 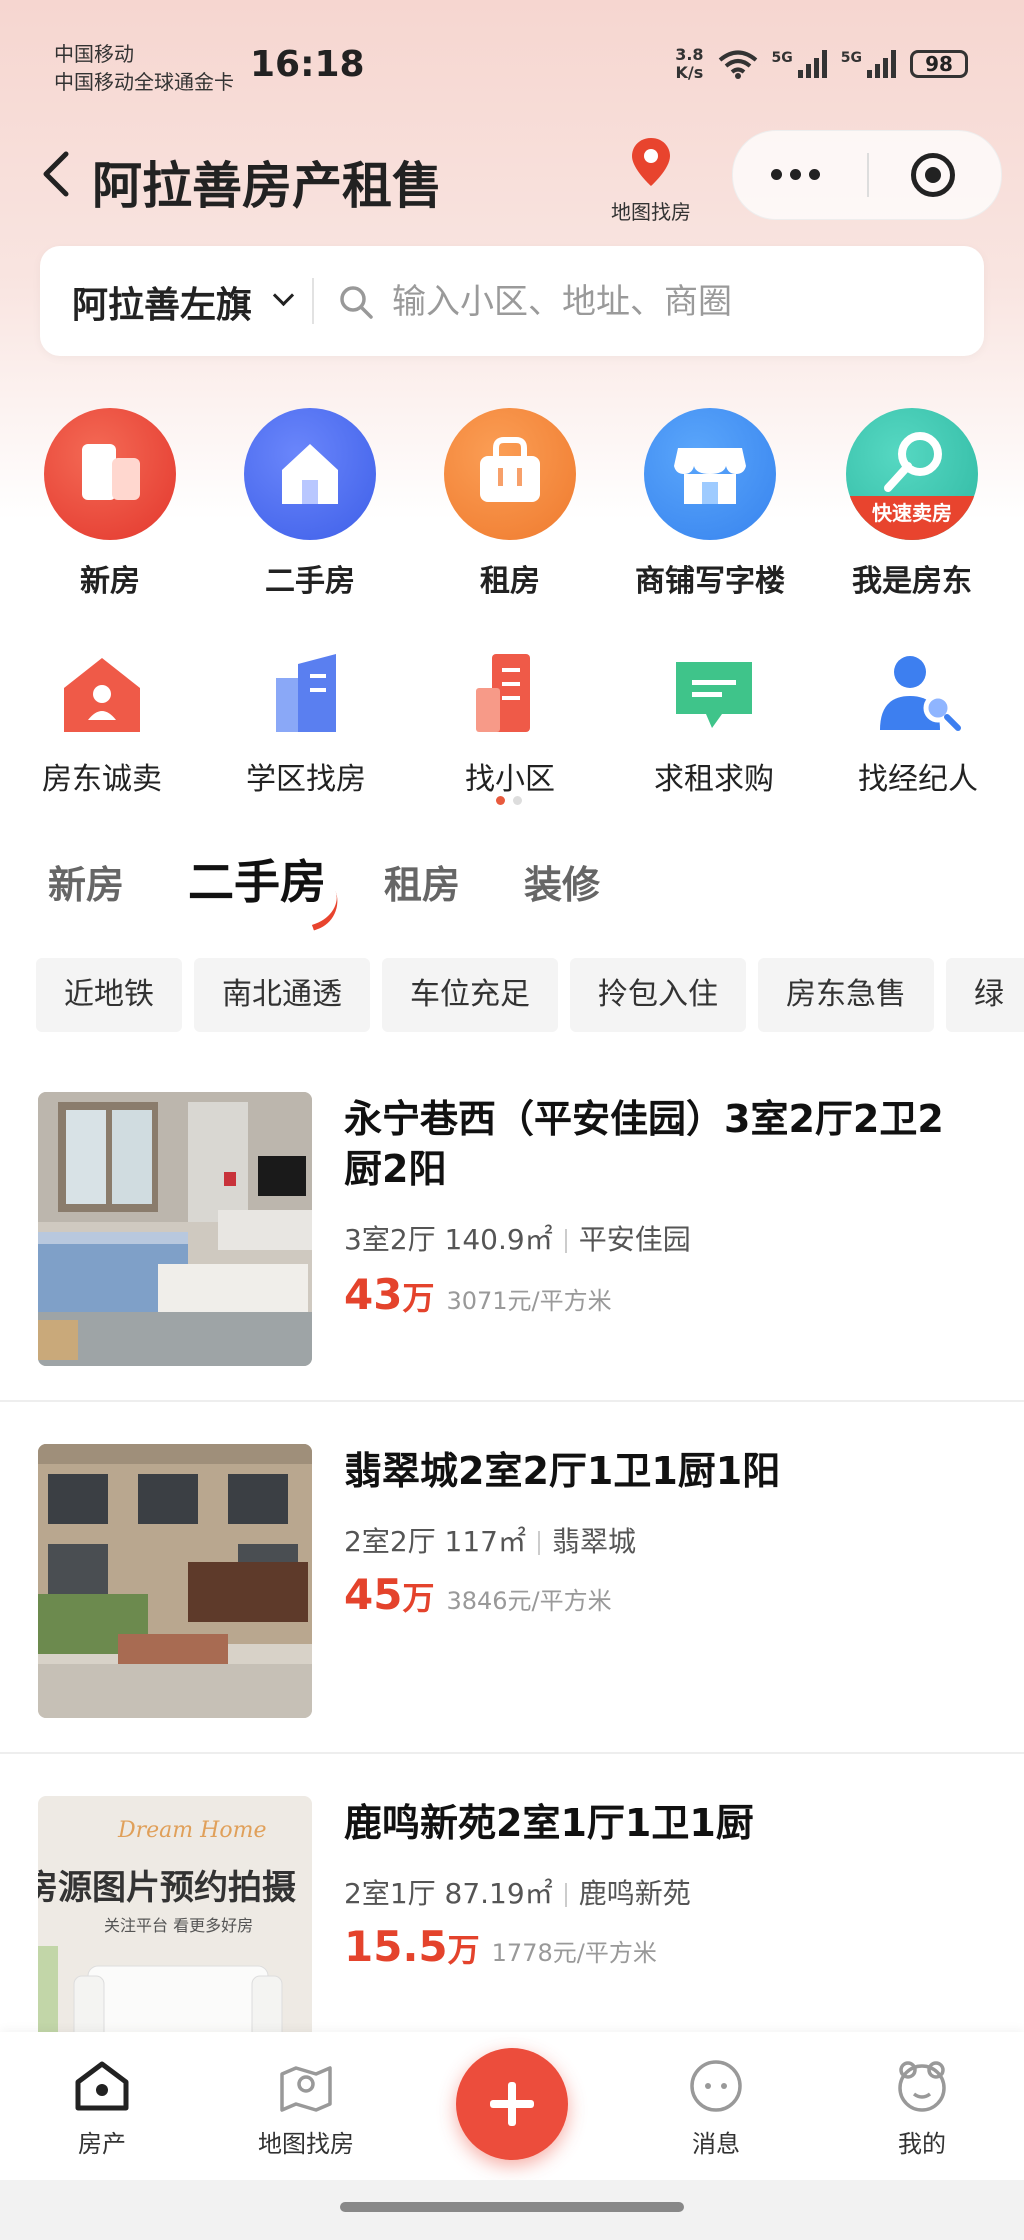 What do you see at coordinates (512, 2104) in the screenshot?
I see `add-button` at bounding box center [512, 2104].